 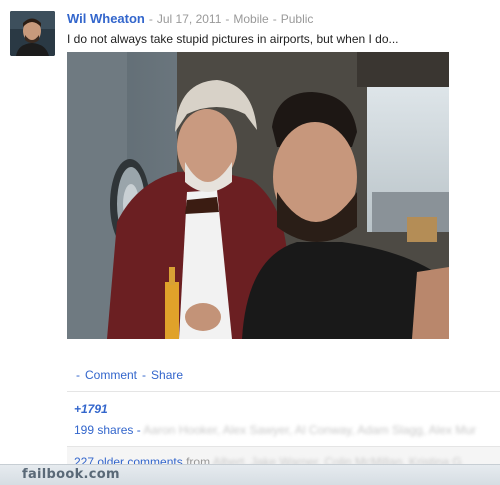 I want to click on watermark-bar: failbook.com, so click(x=250, y=474).